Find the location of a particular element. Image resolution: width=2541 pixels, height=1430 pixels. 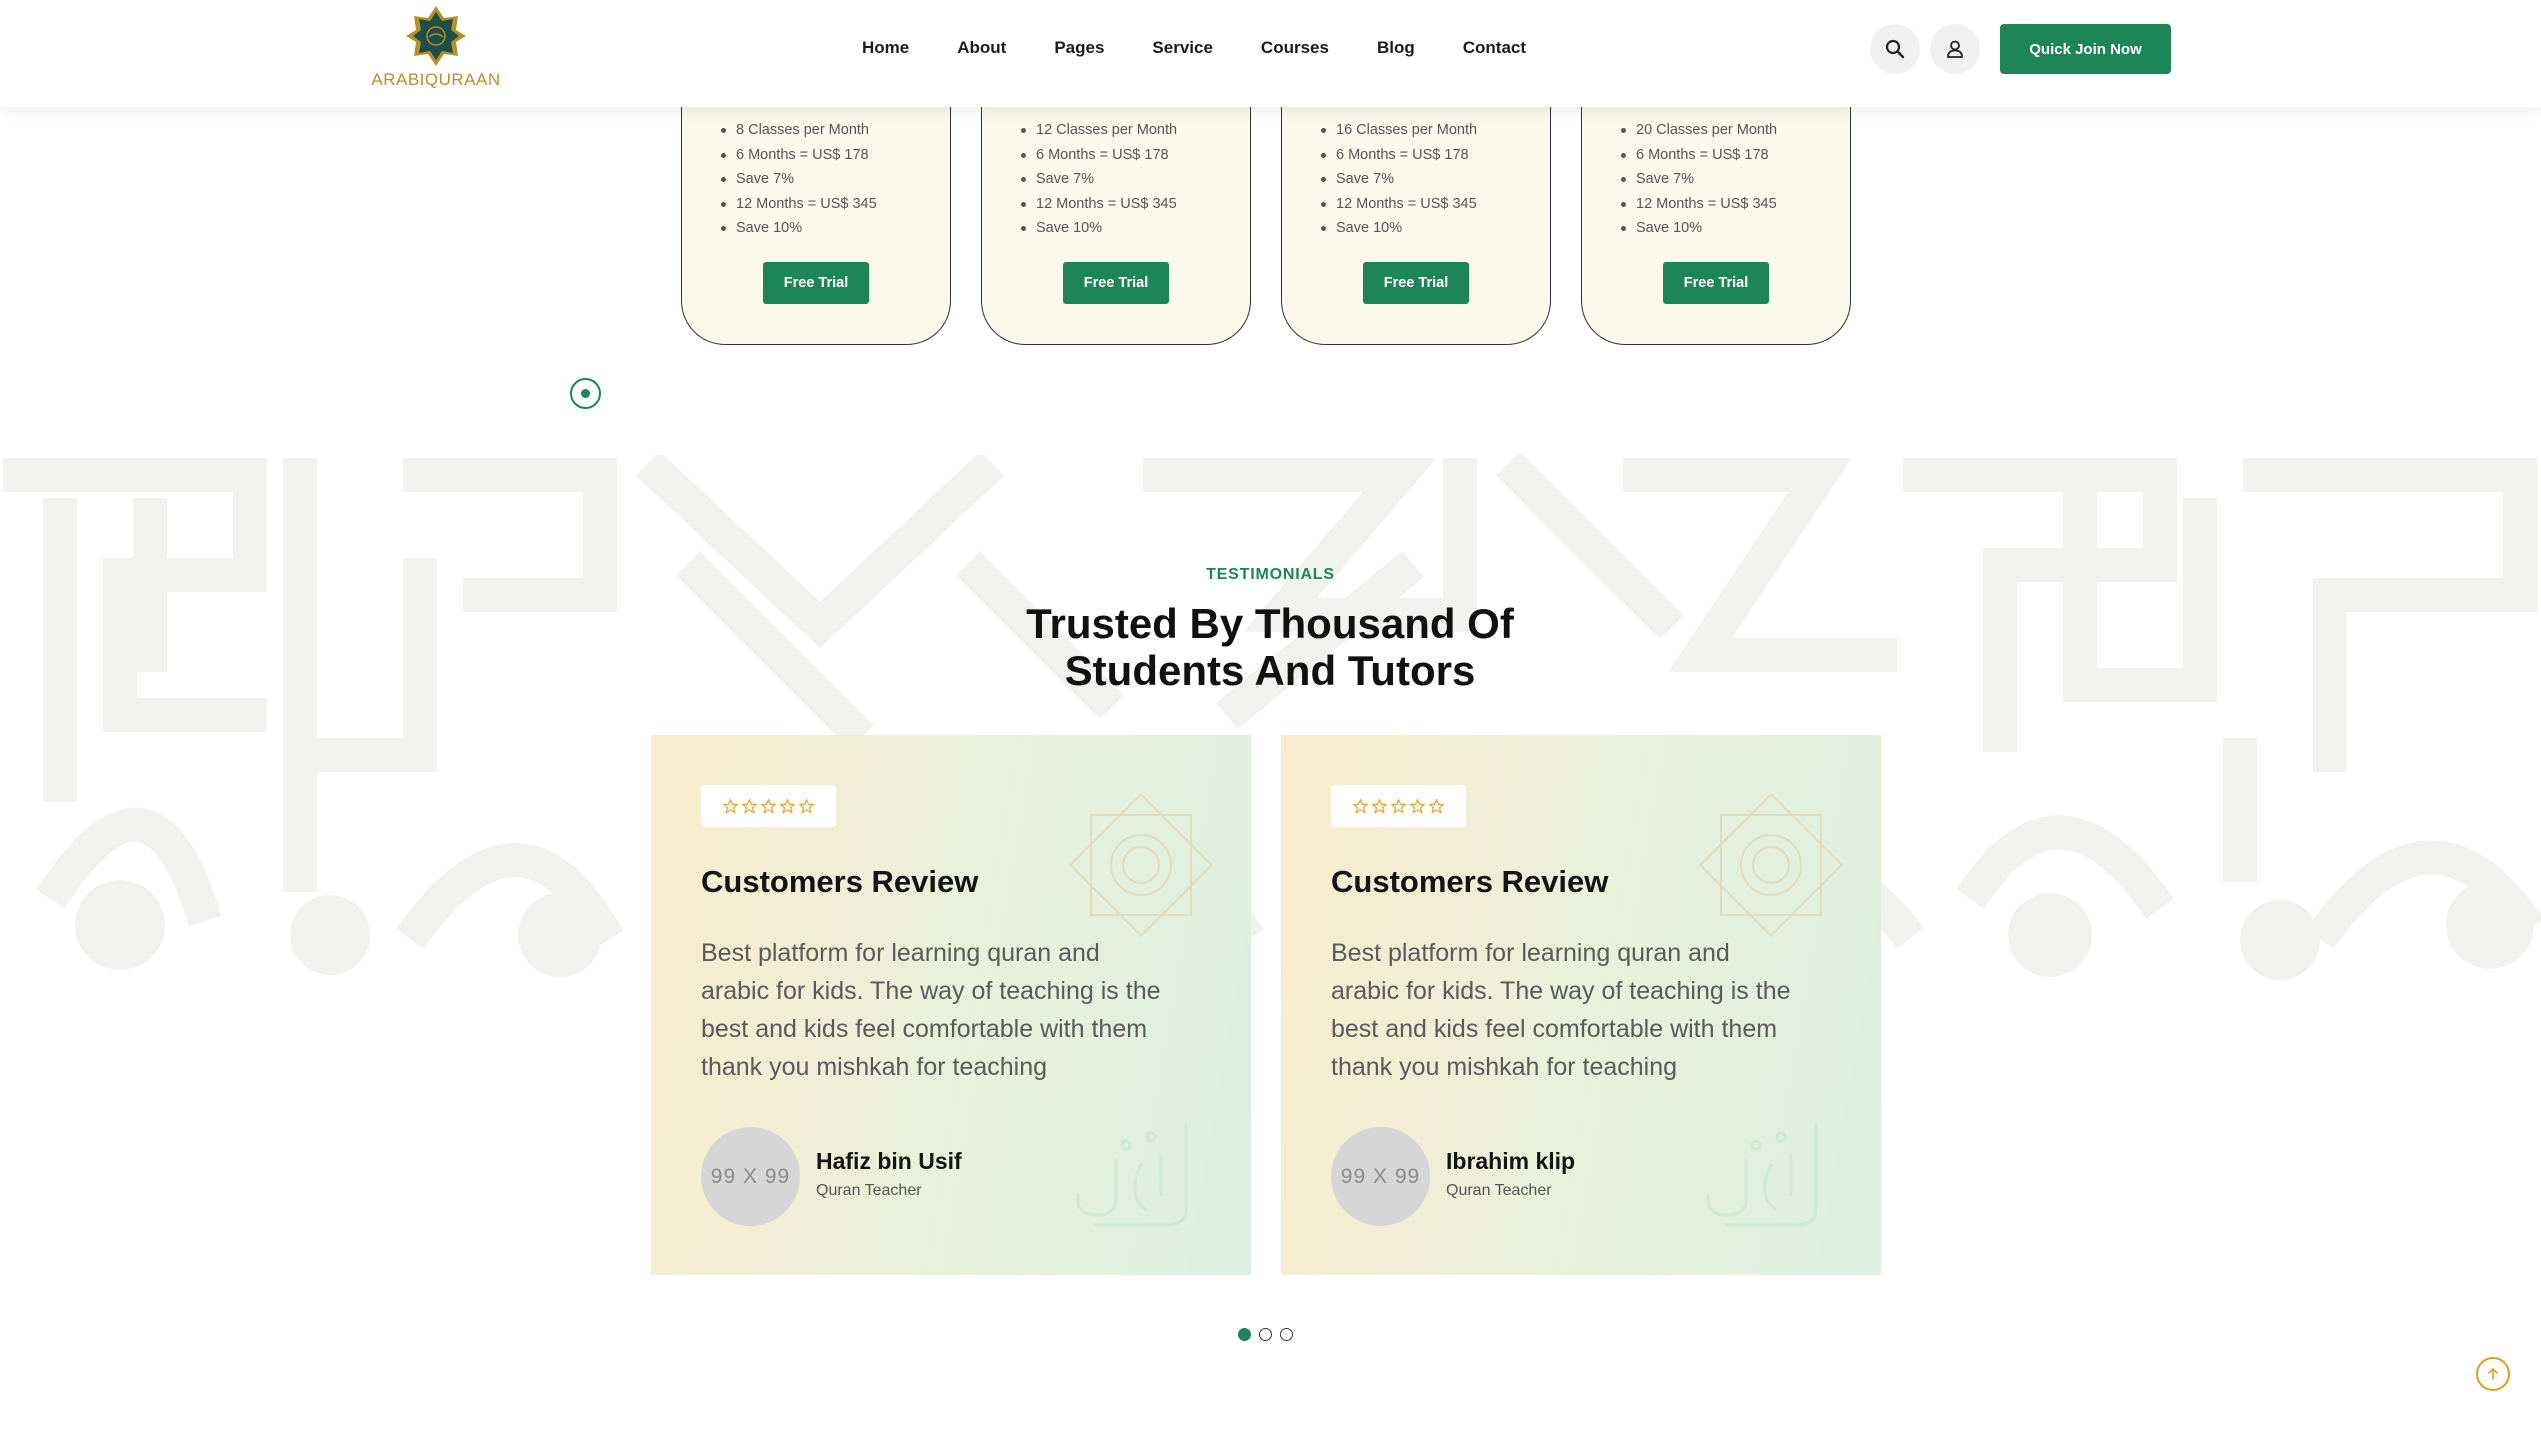

nav-about: About is located at coordinates (981, 48).